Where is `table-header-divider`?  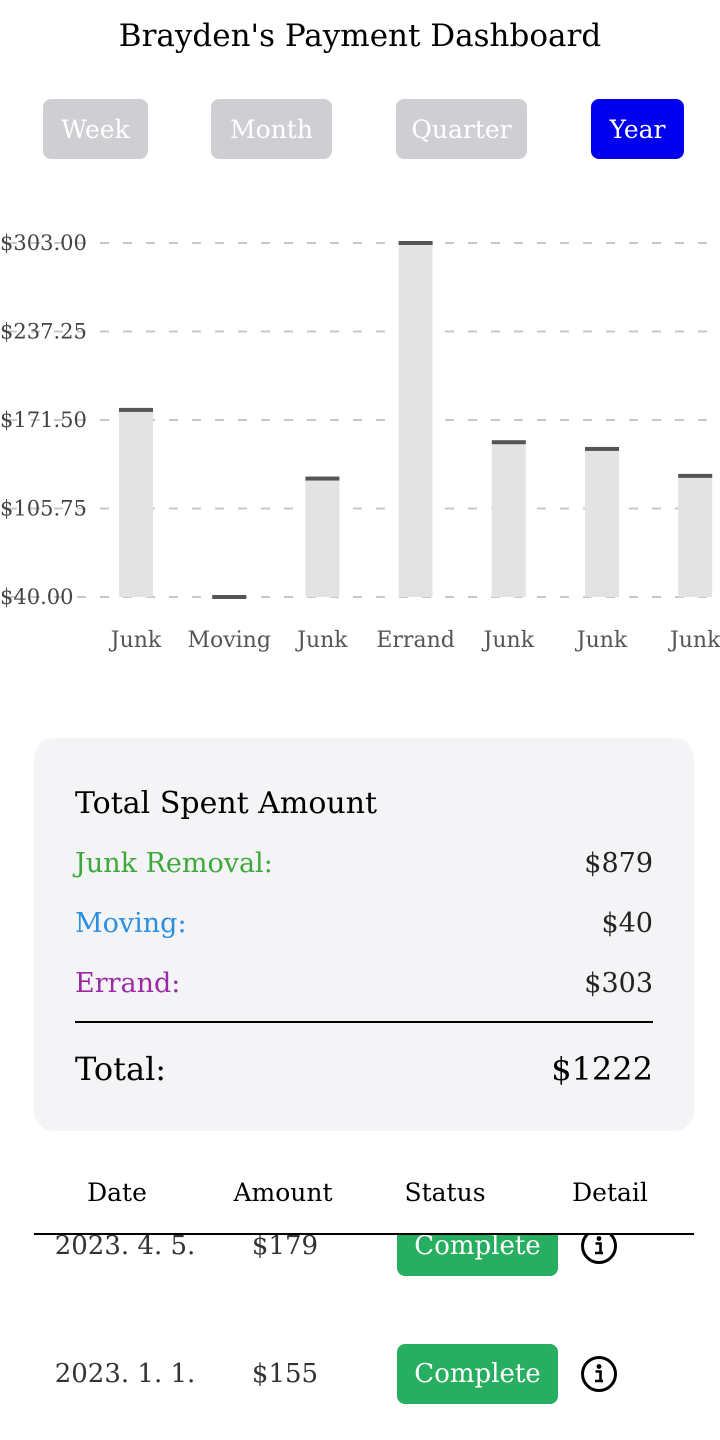
table-header-divider is located at coordinates (364, 1234).